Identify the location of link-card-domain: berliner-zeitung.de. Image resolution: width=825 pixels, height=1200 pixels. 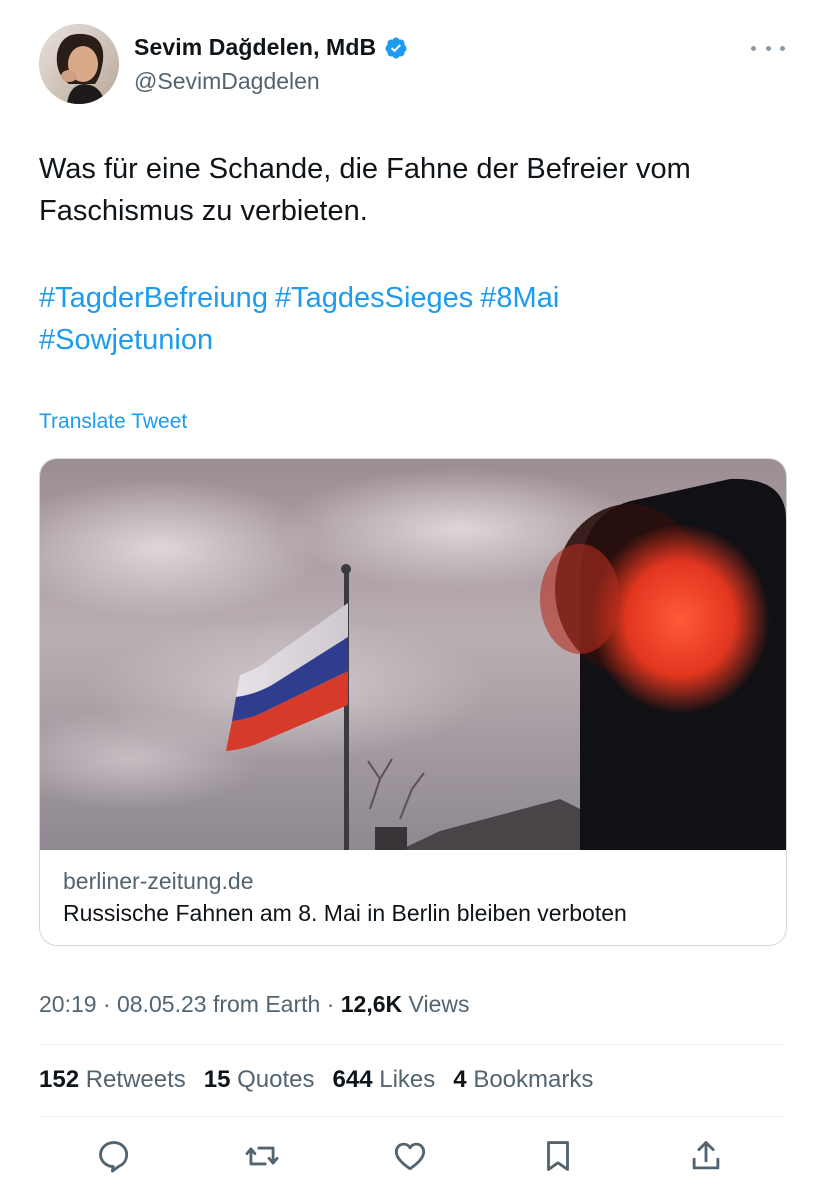
(158, 881).